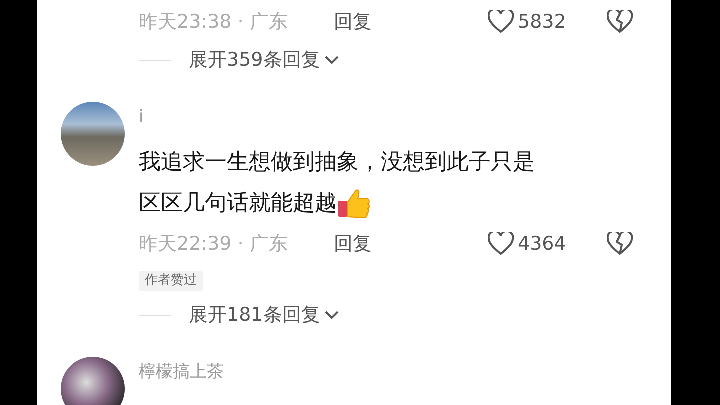  I want to click on like-count: 4364, so click(543, 244).